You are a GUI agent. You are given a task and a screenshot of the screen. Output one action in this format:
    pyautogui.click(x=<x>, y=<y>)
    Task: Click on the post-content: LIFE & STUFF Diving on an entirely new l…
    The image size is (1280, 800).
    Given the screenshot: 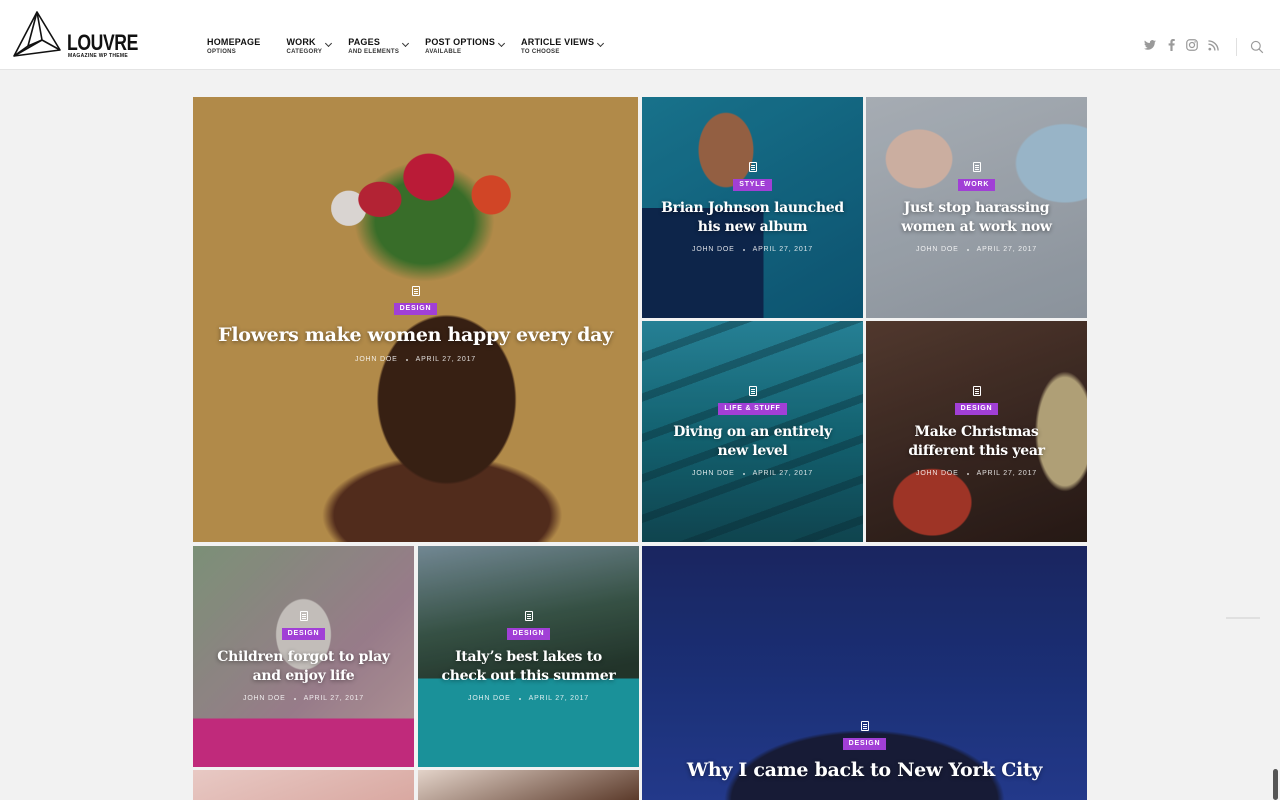 What is the action you would take?
    pyautogui.click(x=752, y=431)
    